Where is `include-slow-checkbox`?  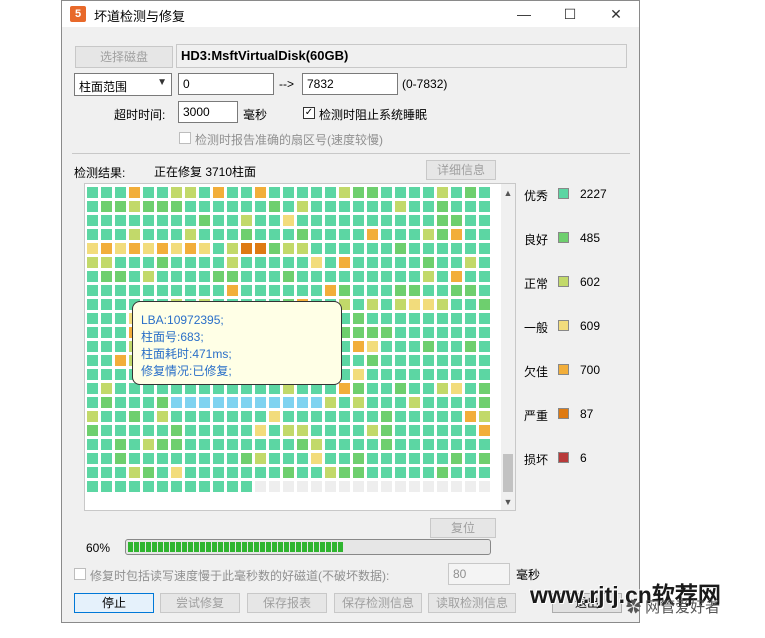 include-slow-checkbox is located at coordinates (80, 574).